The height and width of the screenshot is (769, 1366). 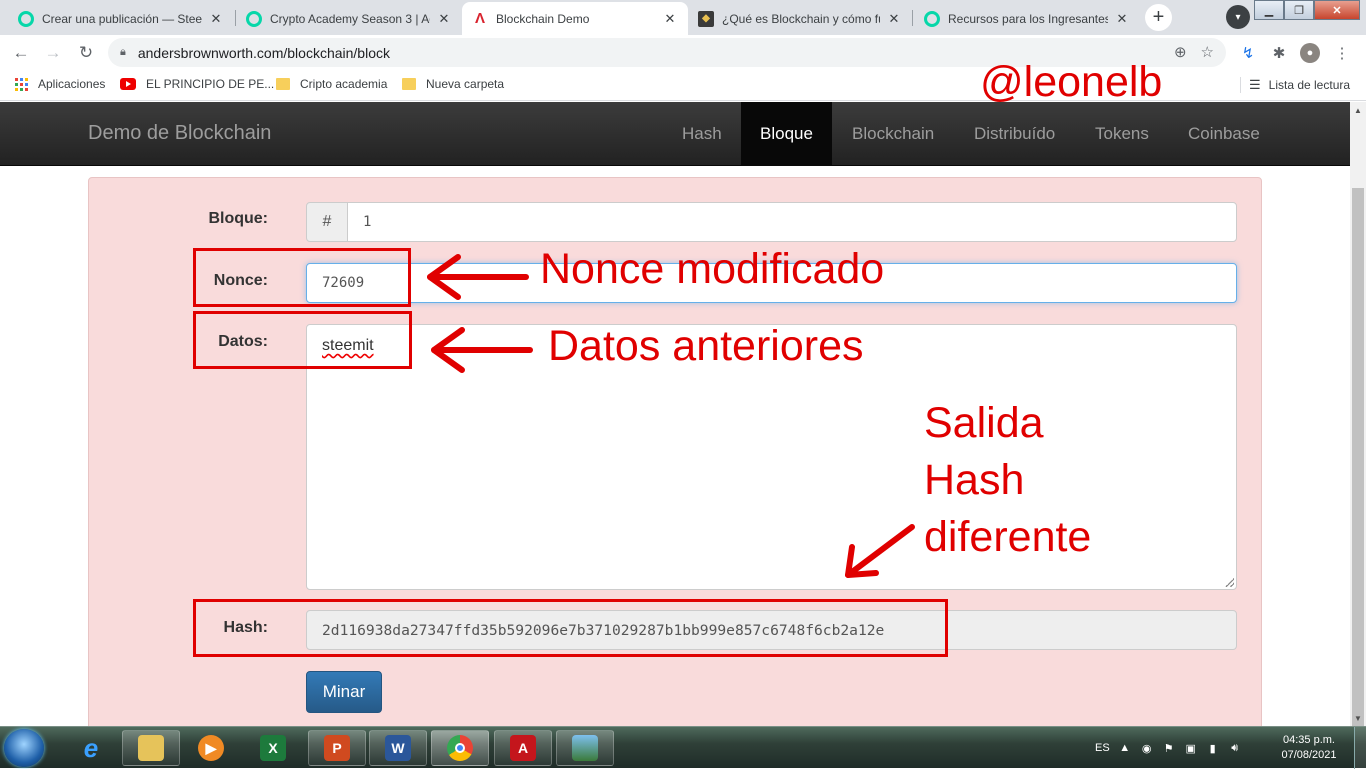 I want to click on anders-logo-icon: Λ, so click(x=479, y=18).